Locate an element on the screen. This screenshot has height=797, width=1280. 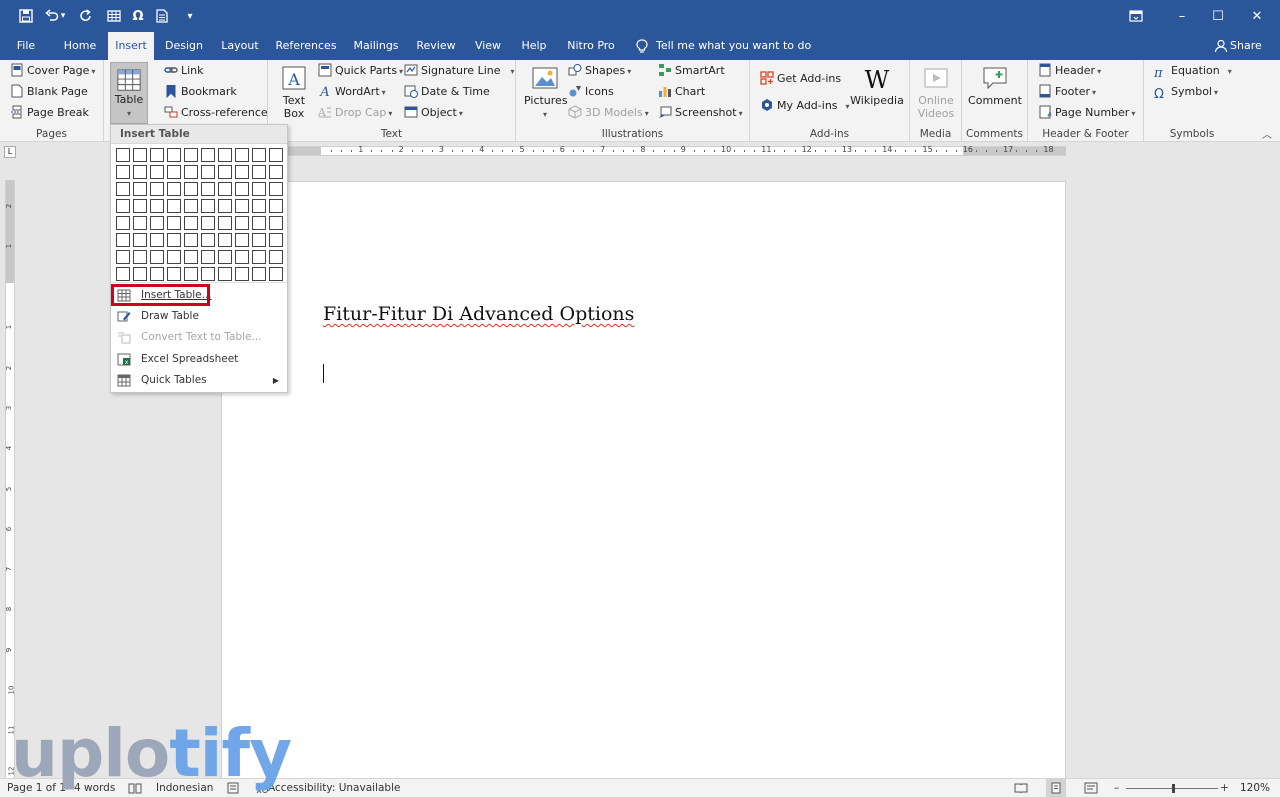
chart-button: Chart is located at coordinates (681, 92).